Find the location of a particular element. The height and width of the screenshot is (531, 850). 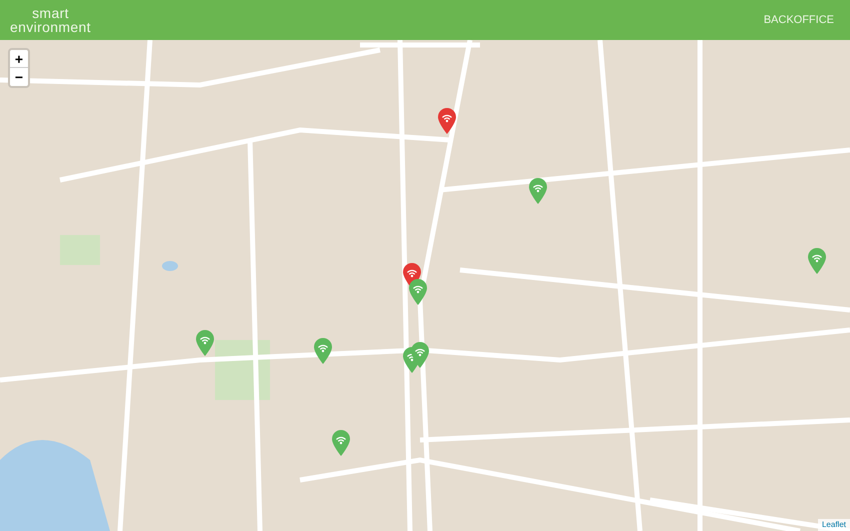

zoom-out-button: − is located at coordinates (19, 77).